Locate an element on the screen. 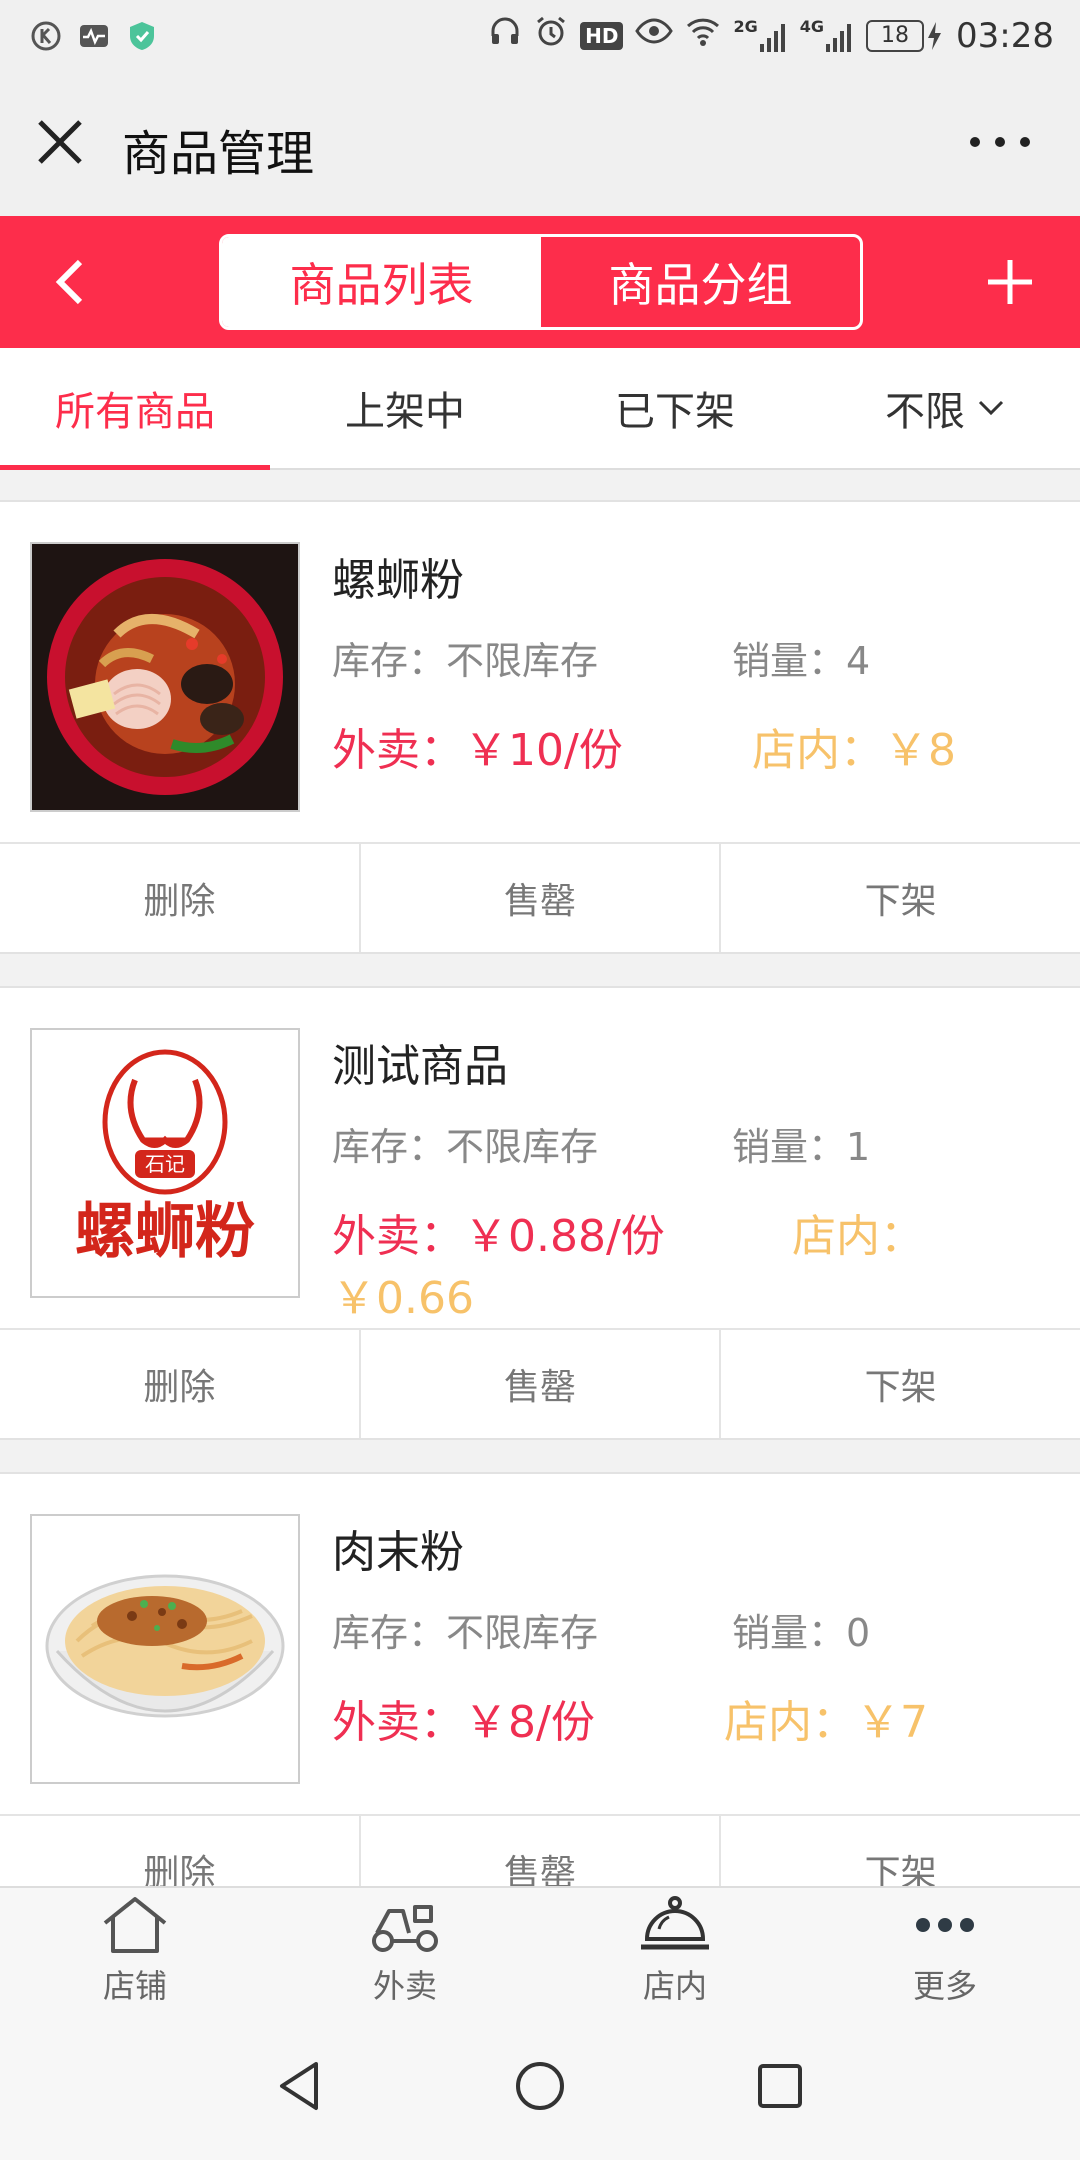  nav-item-delivery: 外卖 is located at coordinates (405, 1950).